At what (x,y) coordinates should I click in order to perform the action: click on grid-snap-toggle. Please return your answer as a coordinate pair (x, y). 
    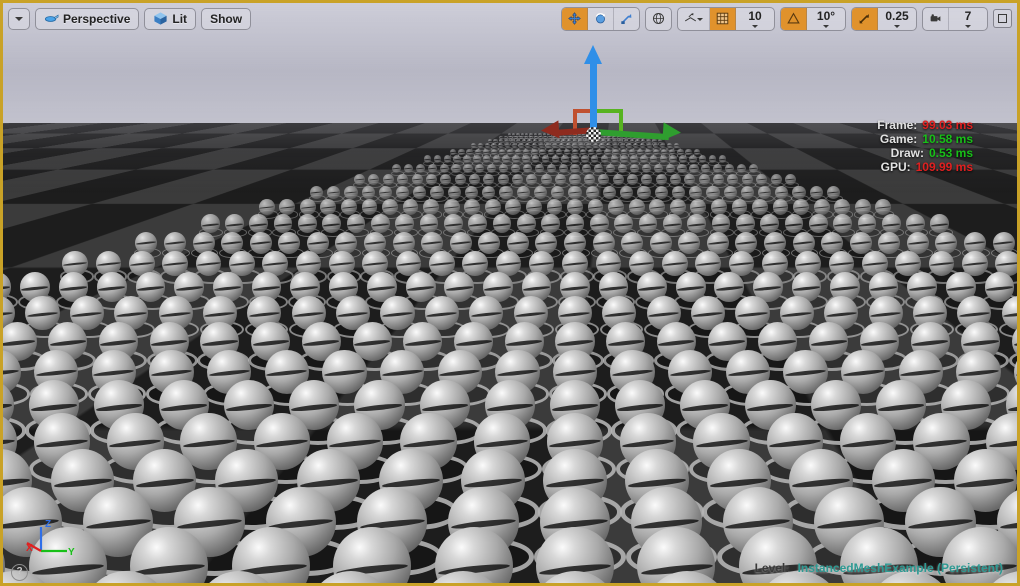
    Looking at the image, I should click on (723, 18).